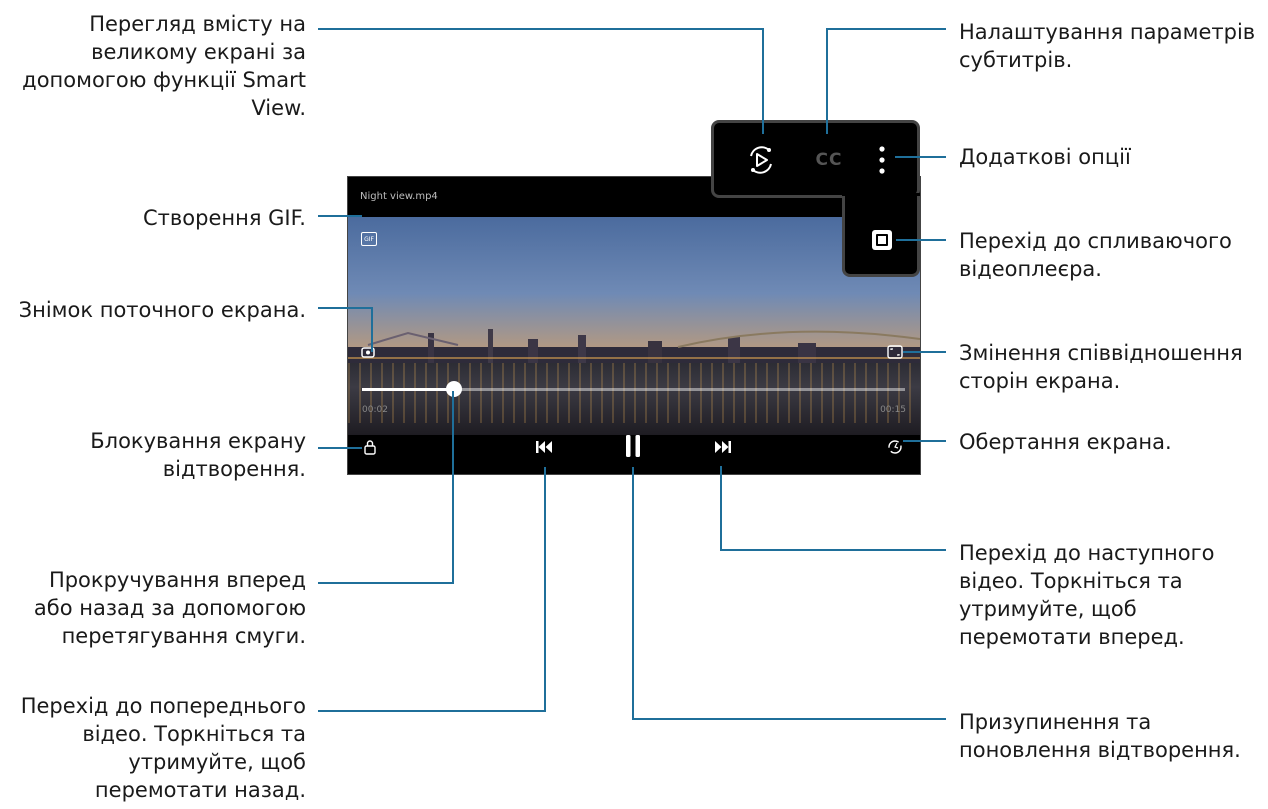  I want to click on leader-seek, so click(386, 487).